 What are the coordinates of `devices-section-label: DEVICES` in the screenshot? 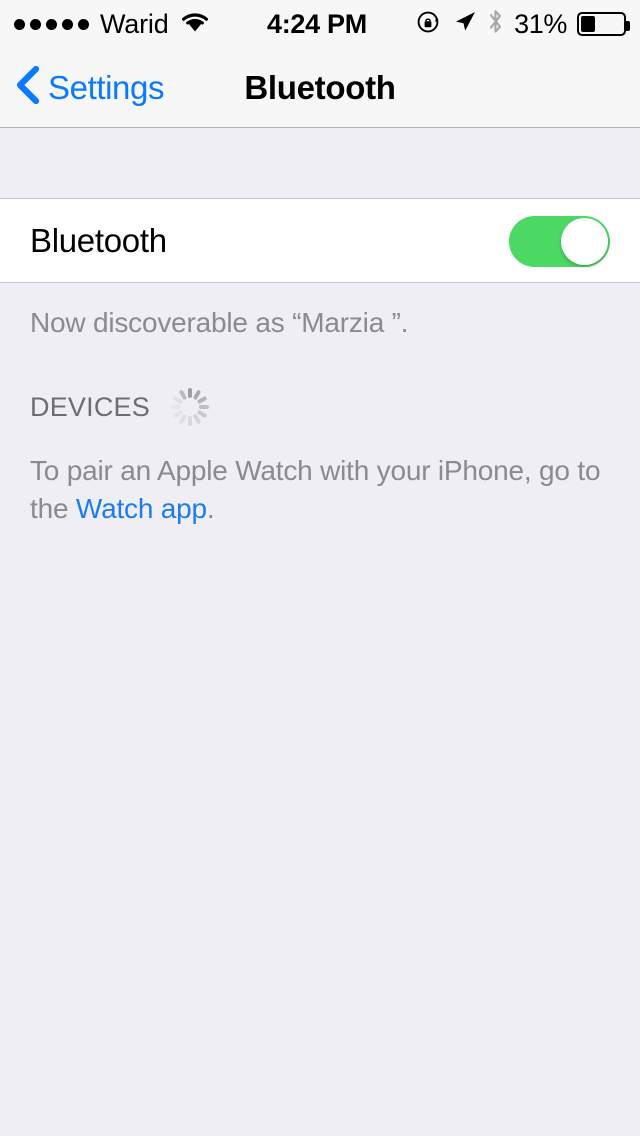 It's located at (90, 406).